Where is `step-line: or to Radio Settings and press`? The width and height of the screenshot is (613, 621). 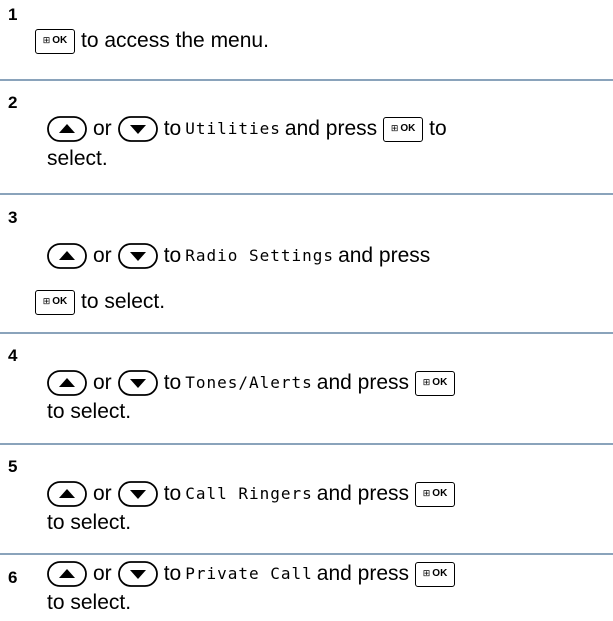 step-line: or to Radio Settings and press is located at coordinates (238, 256).